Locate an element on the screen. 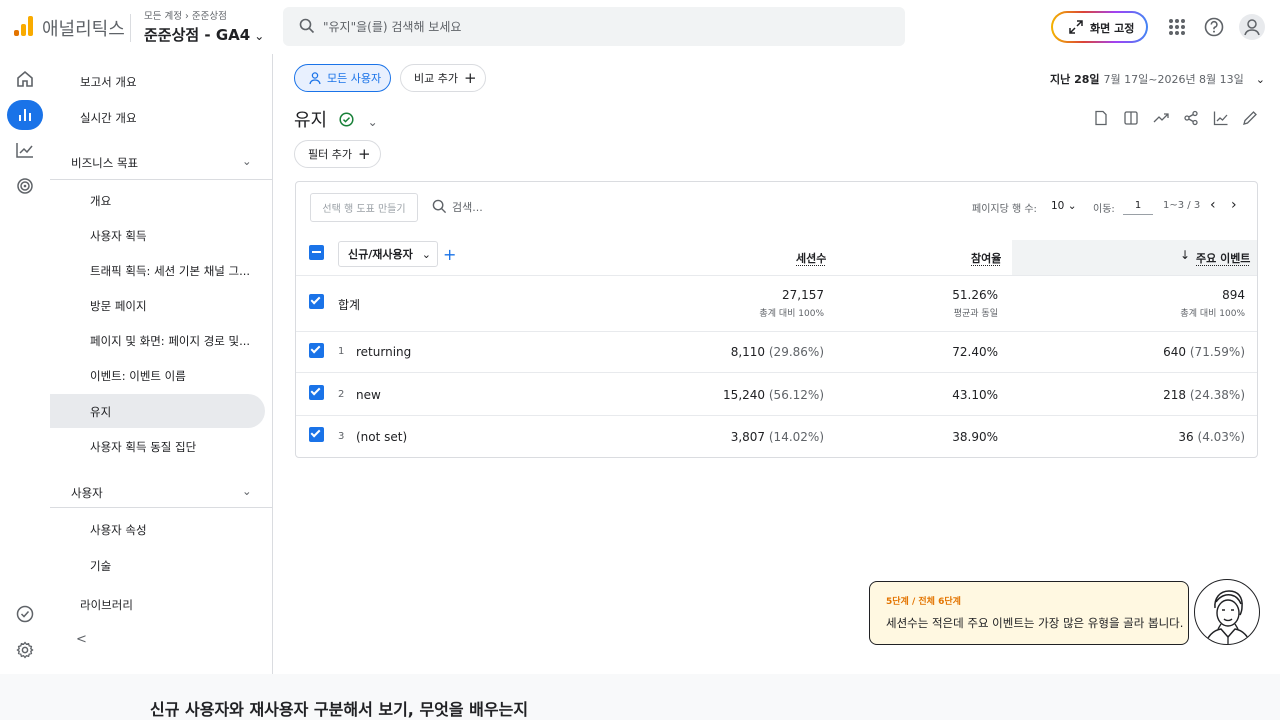 The height and width of the screenshot is (720, 1280). row-dimension-value: (not set) is located at coordinates (382, 437).